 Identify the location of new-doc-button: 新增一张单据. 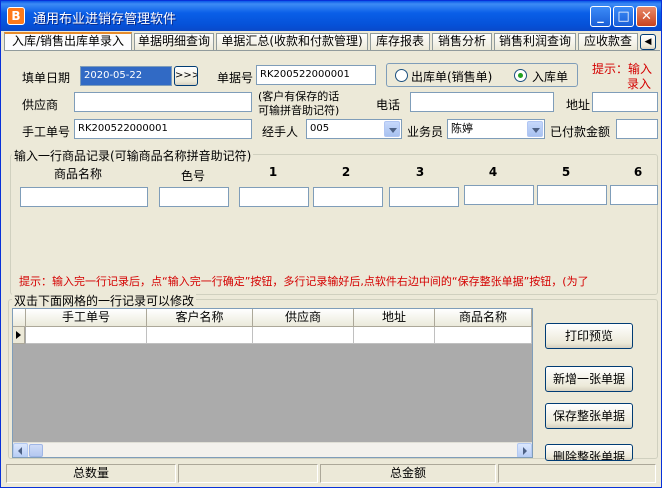
(589, 379).